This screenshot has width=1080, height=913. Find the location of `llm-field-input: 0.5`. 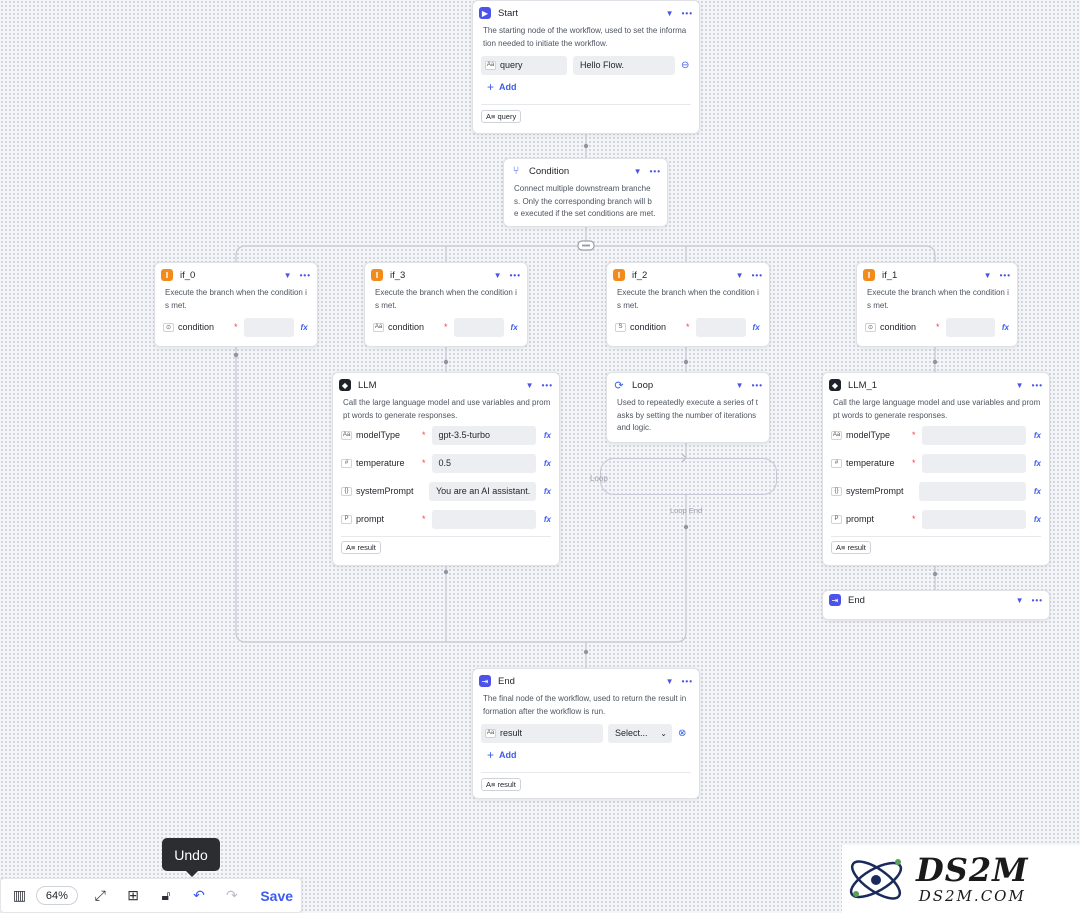

llm-field-input: 0.5 is located at coordinates (483, 463).